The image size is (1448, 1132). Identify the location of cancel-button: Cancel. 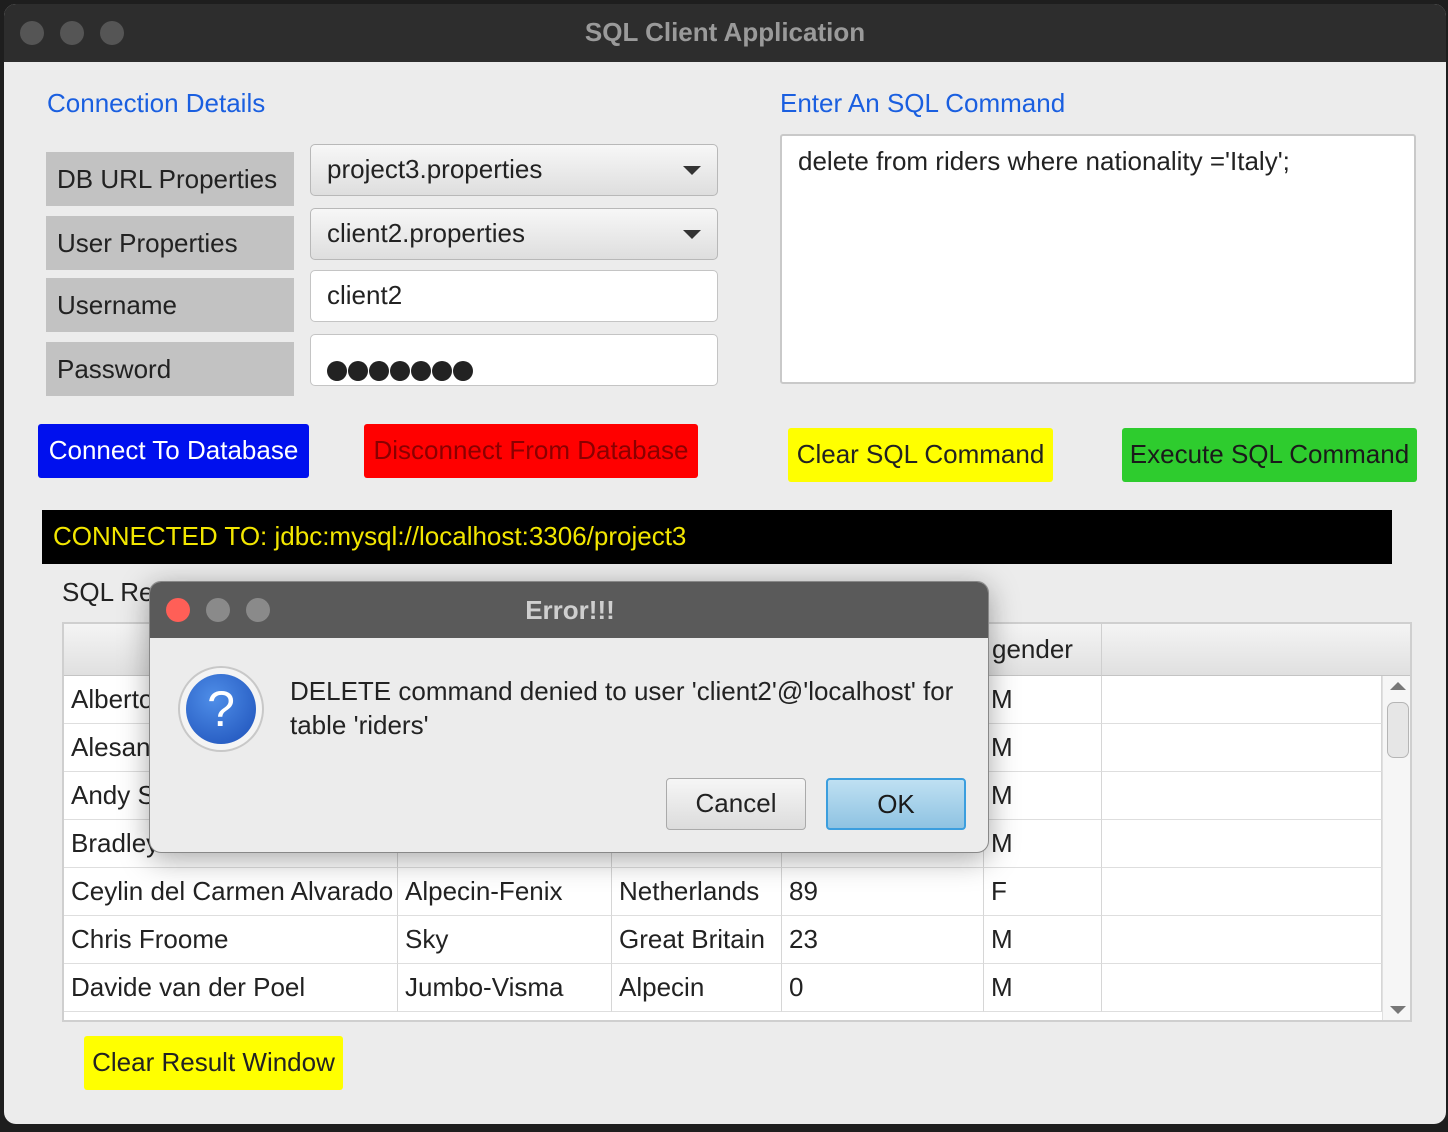
(736, 804).